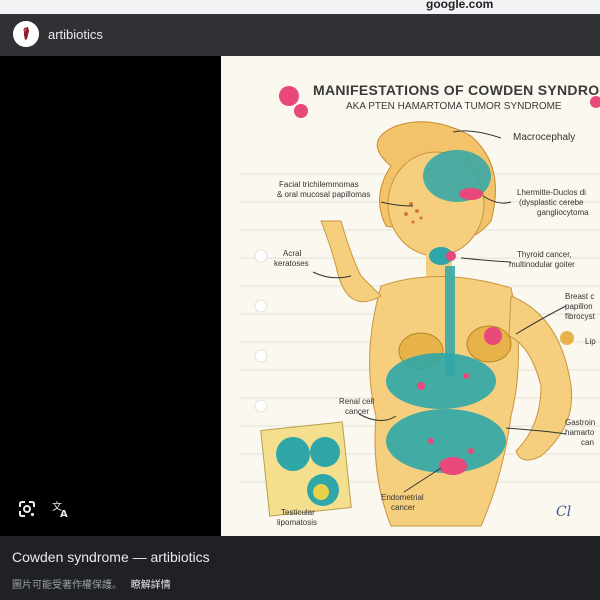 This screenshot has width=600, height=600. Describe the element at coordinates (579, 306) in the screenshot. I see `label-breast-line2: papillon` at that location.